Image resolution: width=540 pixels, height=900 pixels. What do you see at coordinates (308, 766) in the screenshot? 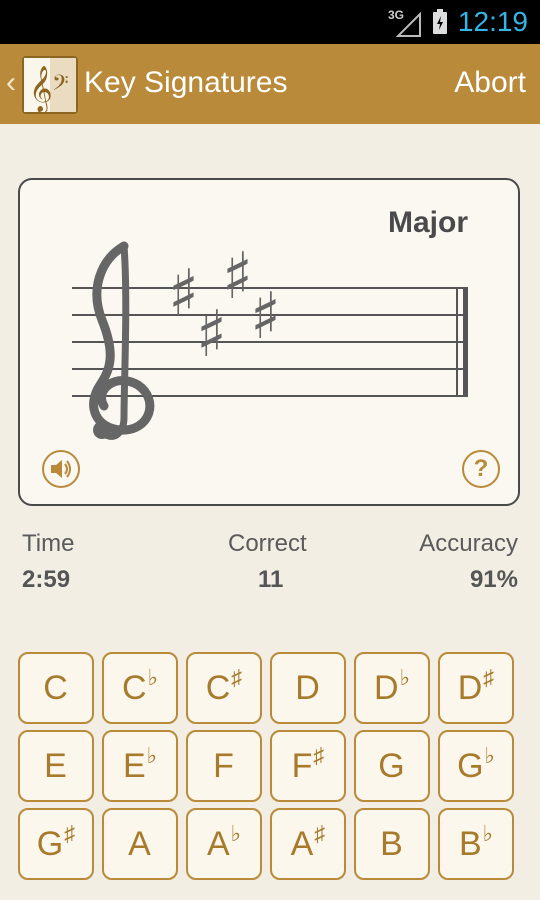
I see `key-button-f-sharp: F ♯` at bounding box center [308, 766].